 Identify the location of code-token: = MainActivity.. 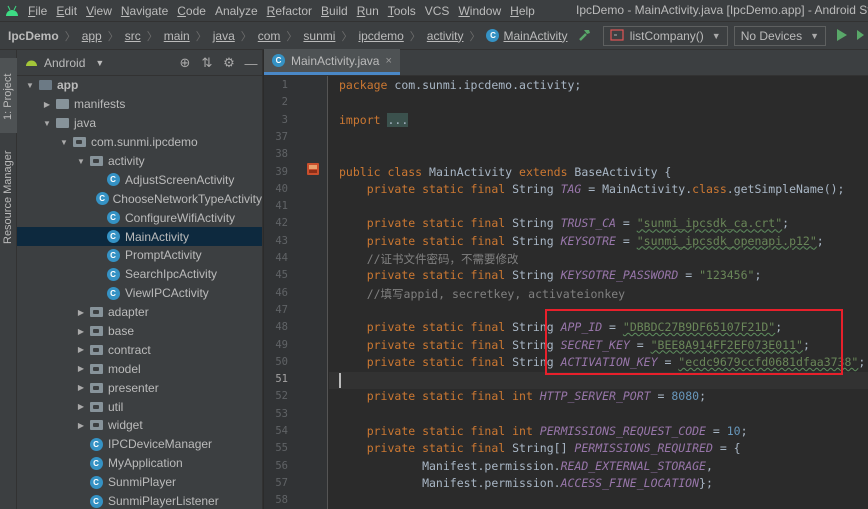
(637, 188).